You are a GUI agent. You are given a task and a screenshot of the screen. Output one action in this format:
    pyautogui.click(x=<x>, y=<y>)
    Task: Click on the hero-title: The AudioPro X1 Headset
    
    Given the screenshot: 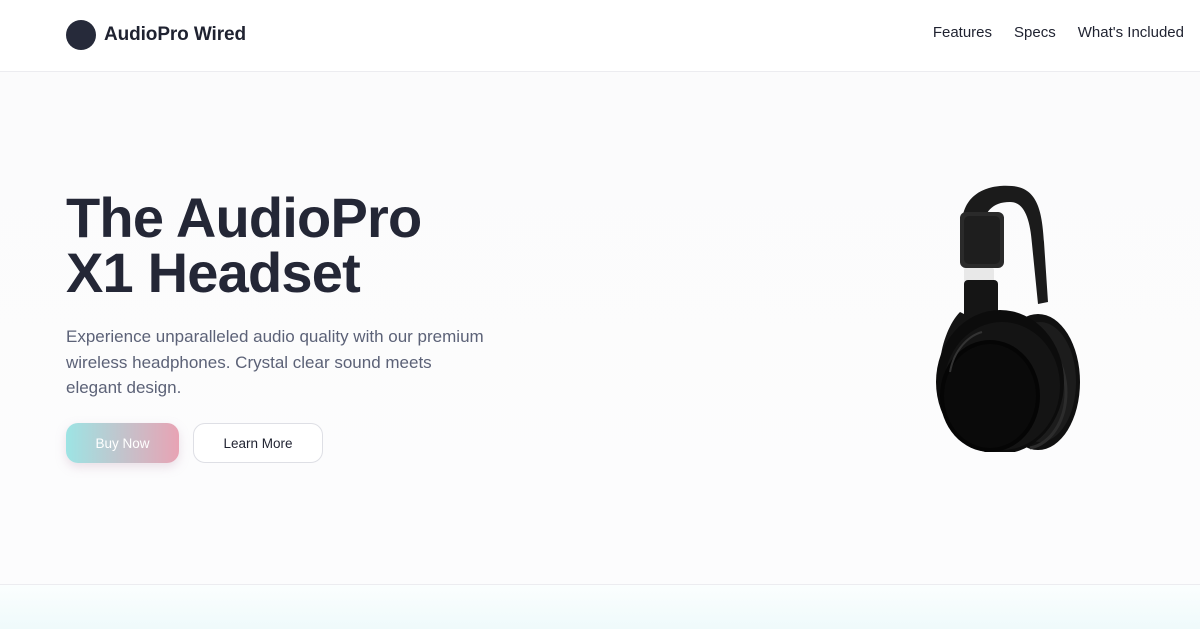 What is the action you would take?
    pyautogui.click(x=326, y=245)
    